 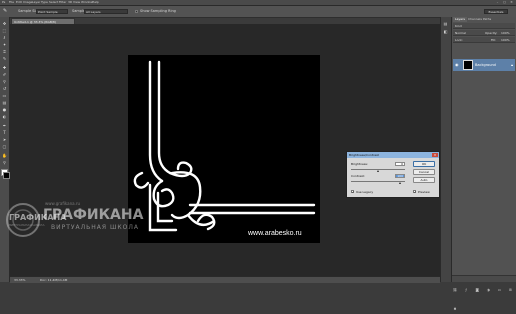 I want to click on hand-icon: ✋, so click(x=4, y=155).